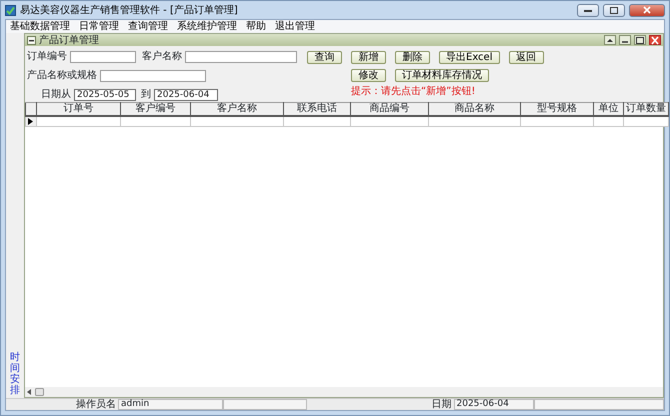 This screenshot has width=670, height=416. Describe the element at coordinates (78, 109) in the screenshot. I see `column-header: 订单号` at that location.